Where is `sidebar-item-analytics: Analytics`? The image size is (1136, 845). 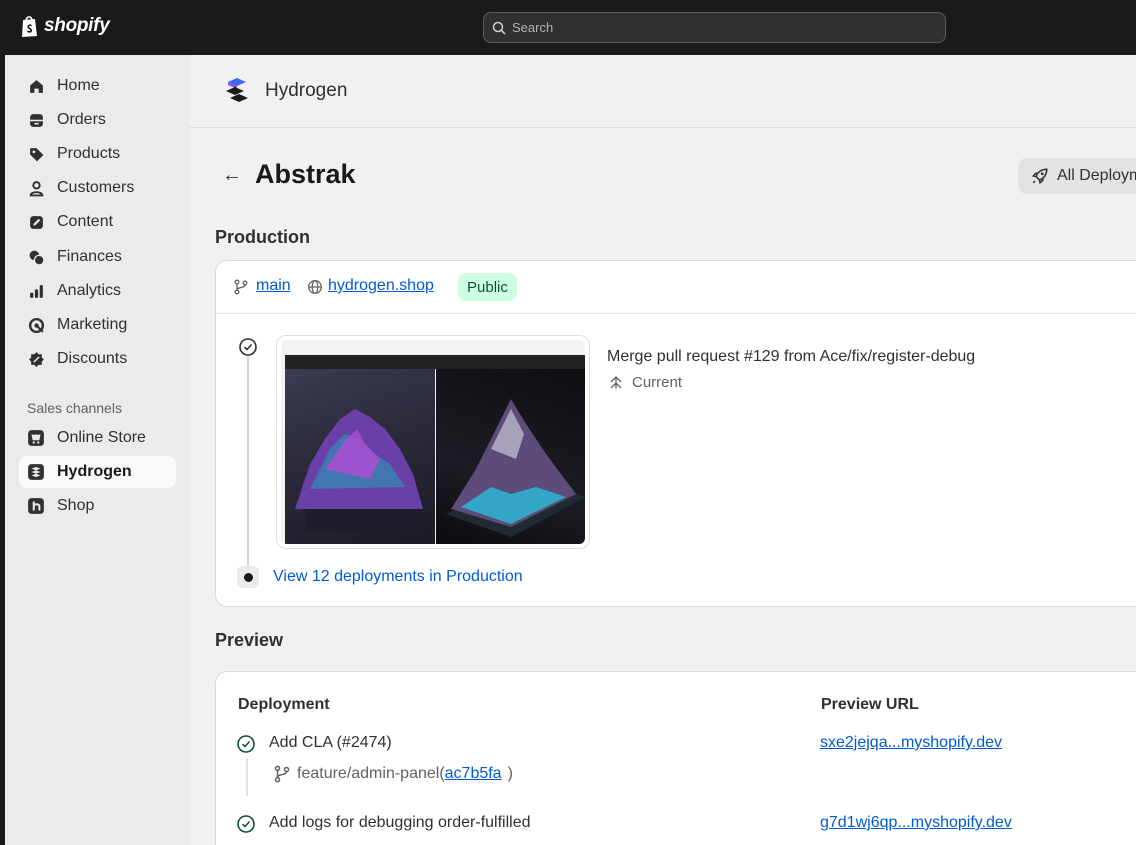 sidebar-item-analytics: Analytics is located at coordinates (97, 291).